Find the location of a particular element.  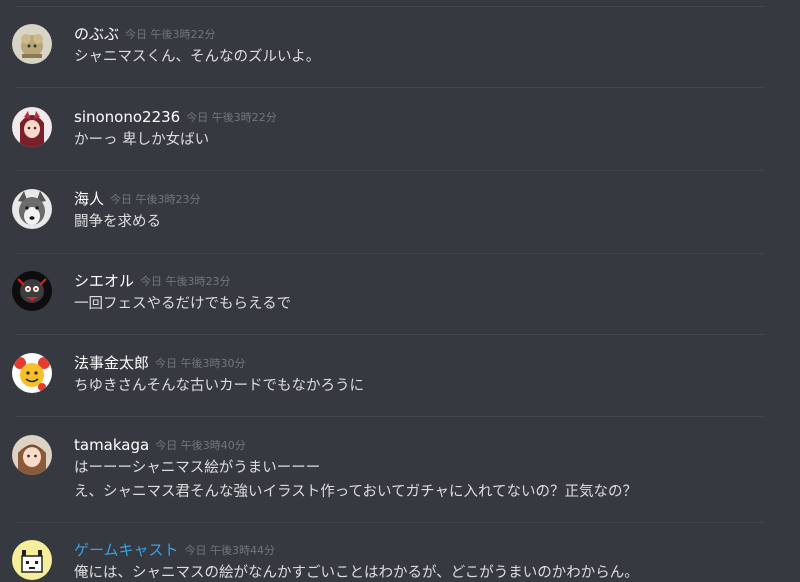

message-text: かーっ 卑しか女ばい is located at coordinates (142, 140).